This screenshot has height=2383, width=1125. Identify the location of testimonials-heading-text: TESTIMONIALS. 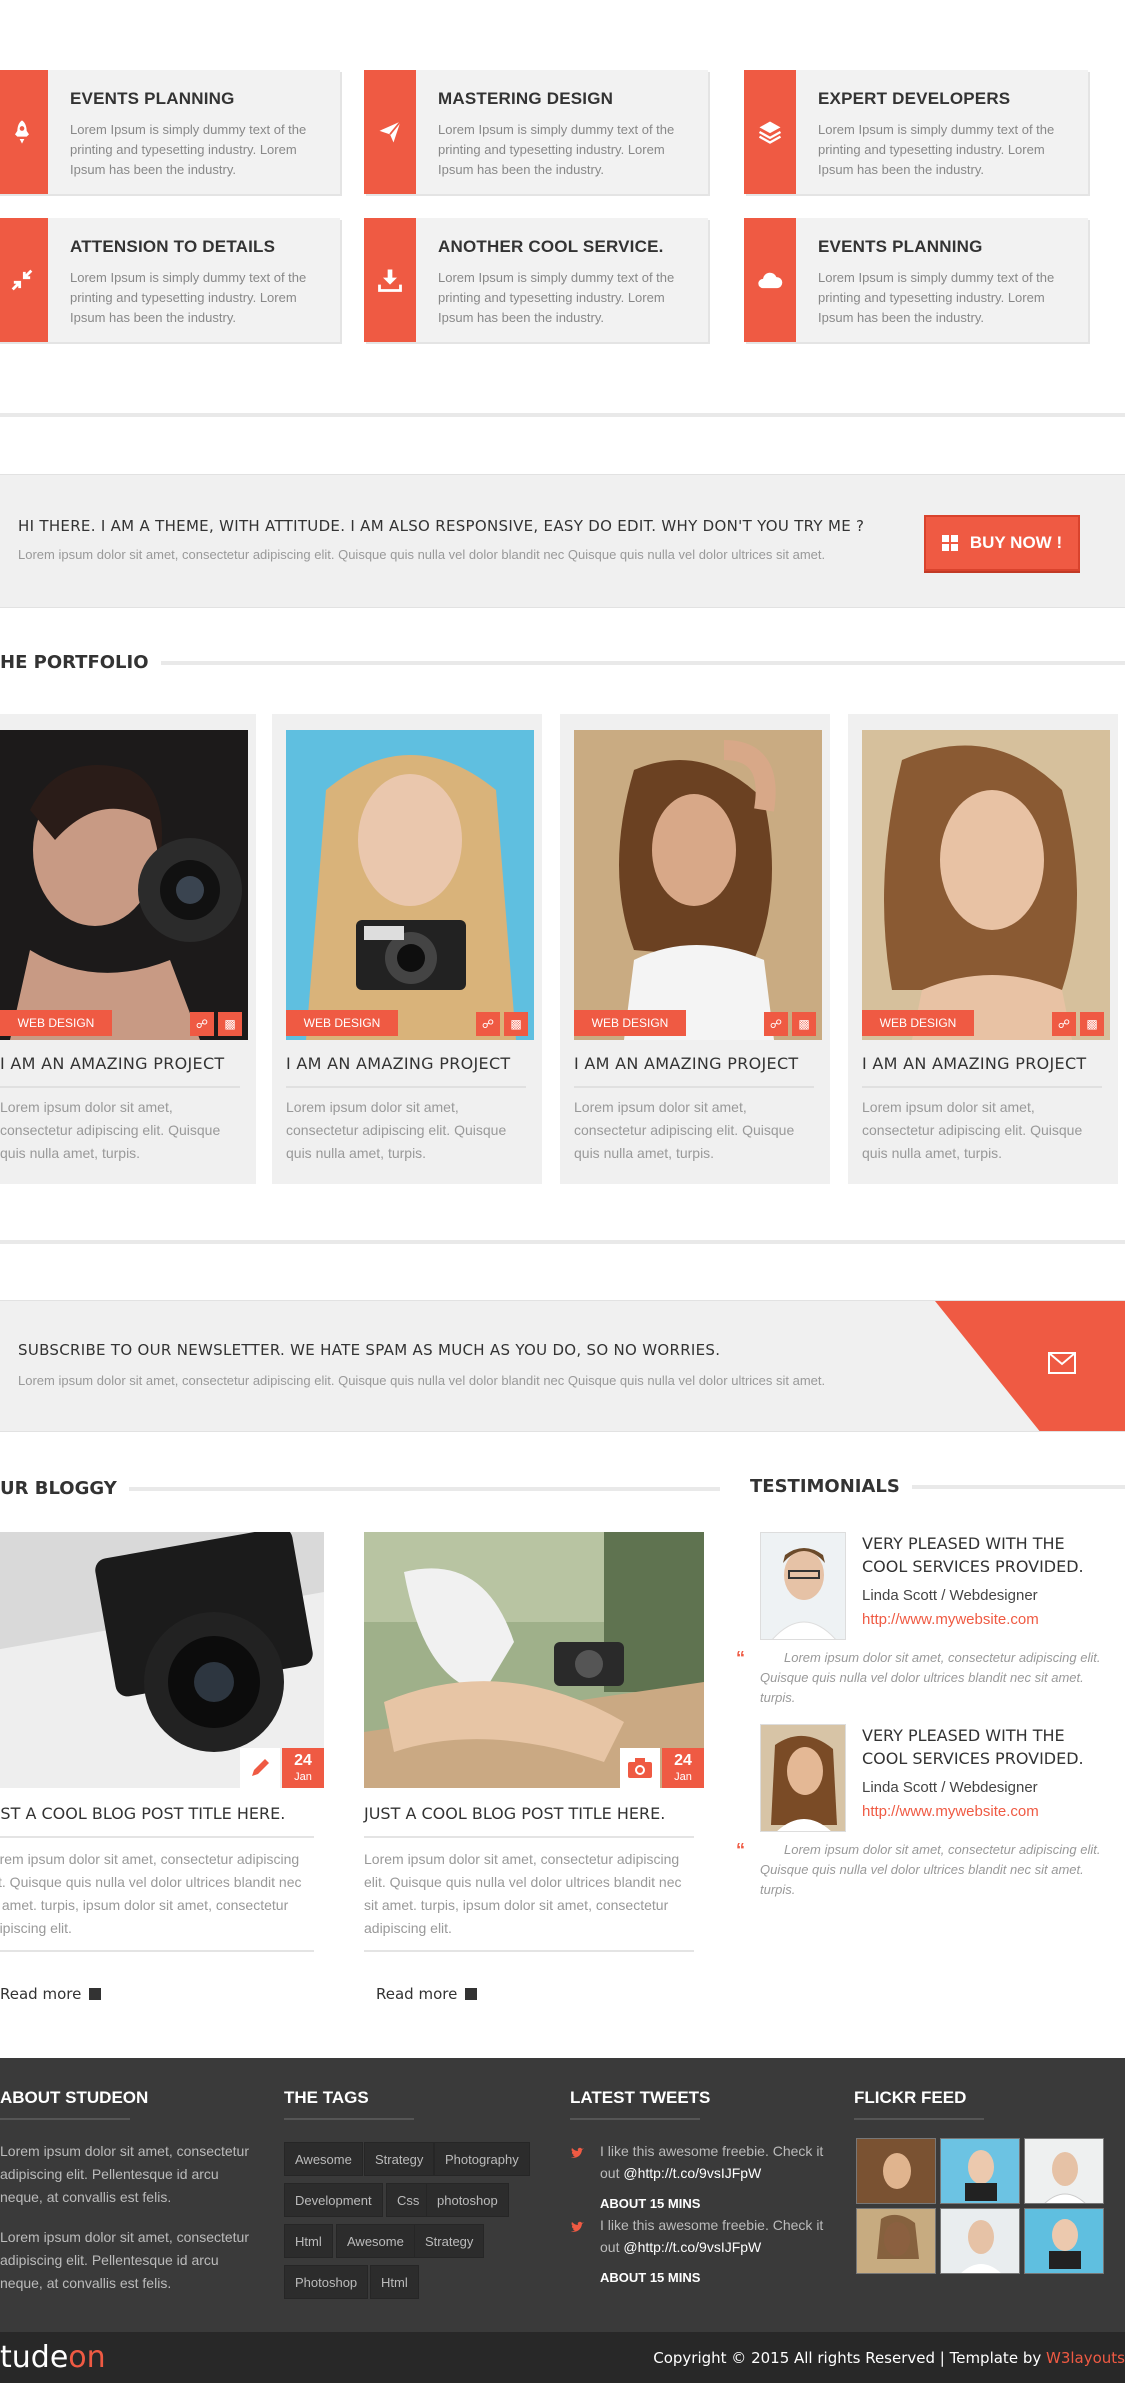
(825, 1486).